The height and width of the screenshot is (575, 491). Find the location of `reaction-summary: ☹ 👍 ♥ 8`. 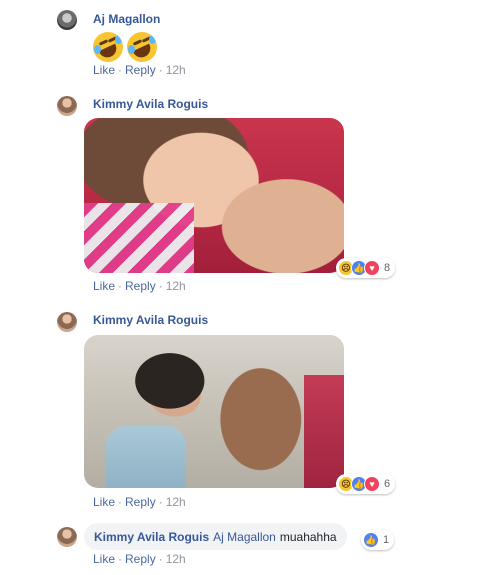

reaction-summary: ☹ 👍 ♥ 8 is located at coordinates (366, 268).